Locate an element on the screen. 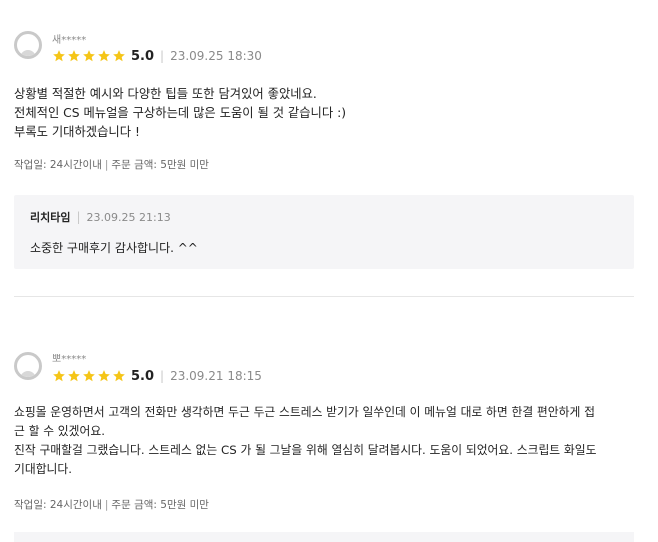  review-date: 23.09.21 18:15 is located at coordinates (216, 376).